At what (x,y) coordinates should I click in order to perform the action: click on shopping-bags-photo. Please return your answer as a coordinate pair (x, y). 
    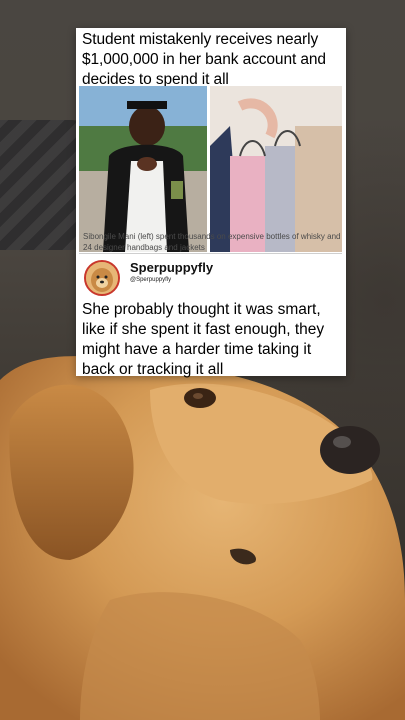
    Looking at the image, I should click on (276, 169).